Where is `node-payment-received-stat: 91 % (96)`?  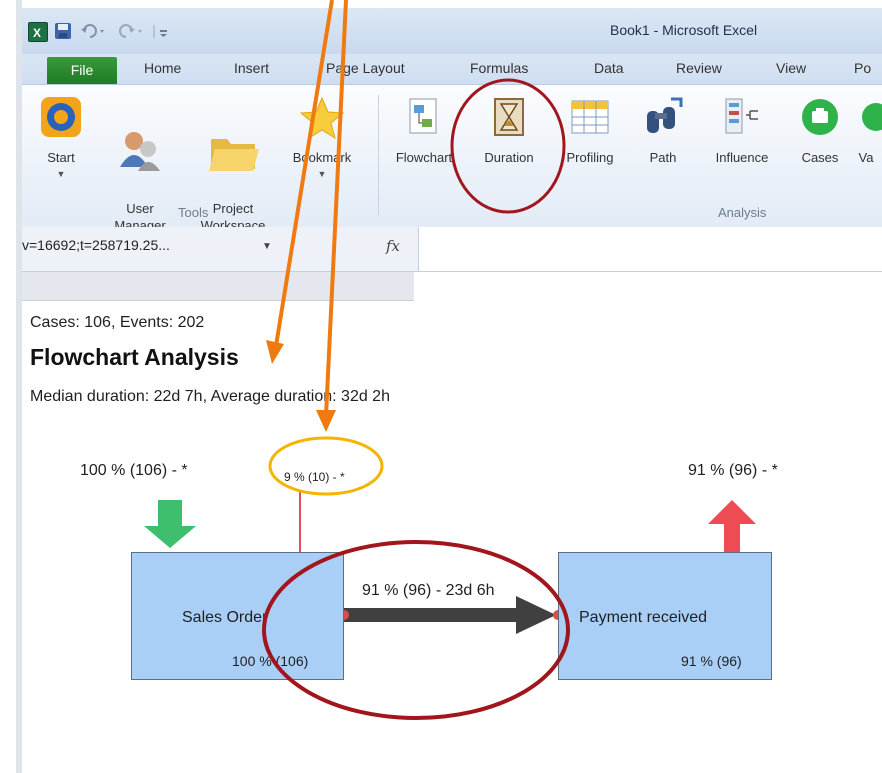 node-payment-received-stat: 91 % (96) is located at coordinates (711, 661).